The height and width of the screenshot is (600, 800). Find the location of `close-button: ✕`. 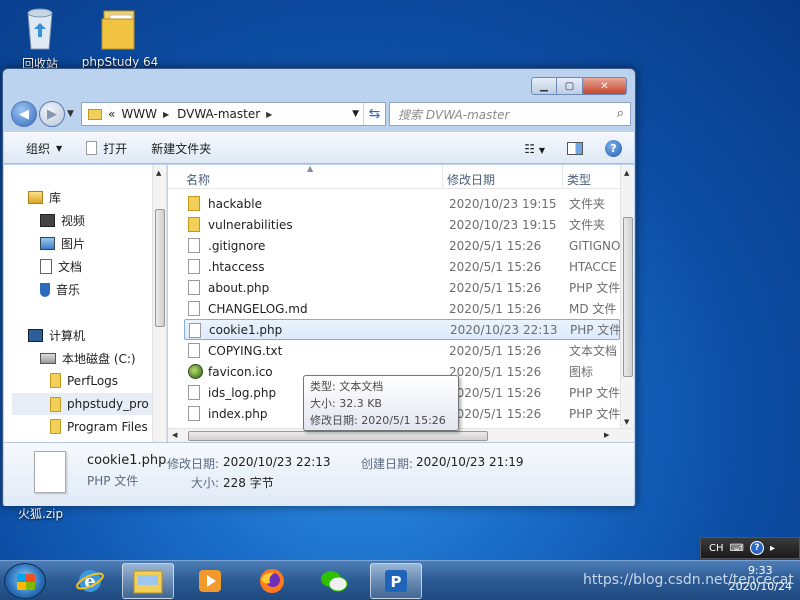

close-button: ✕ is located at coordinates (605, 86).